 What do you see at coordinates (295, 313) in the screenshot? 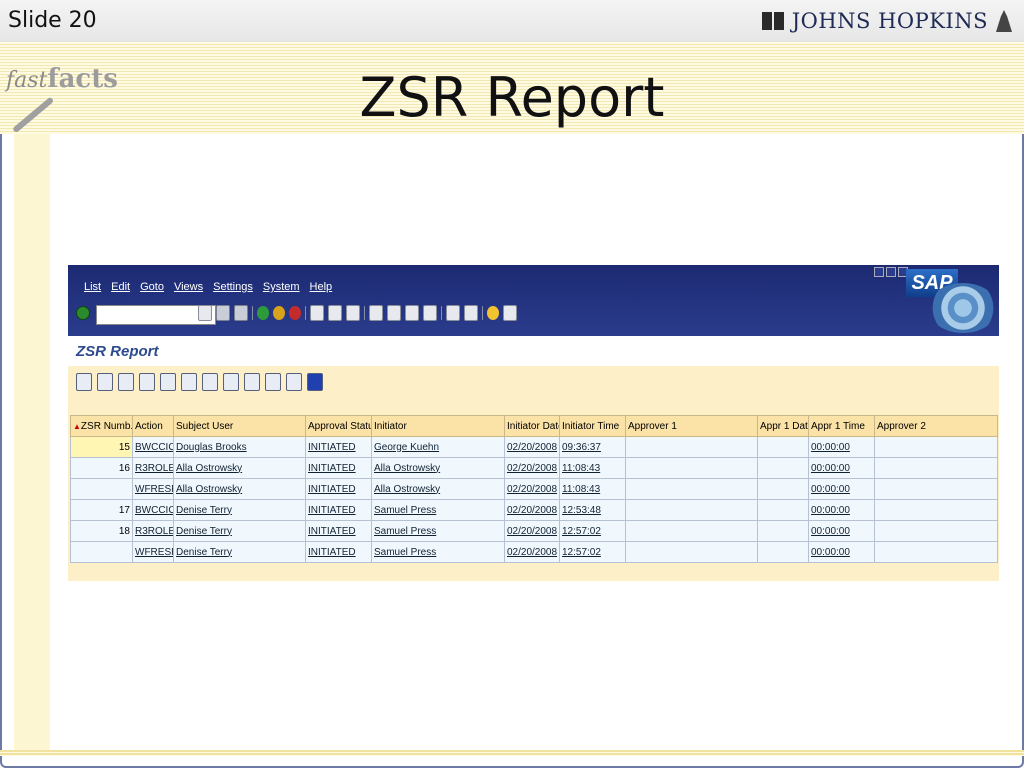
I see `cancel-icon` at bounding box center [295, 313].